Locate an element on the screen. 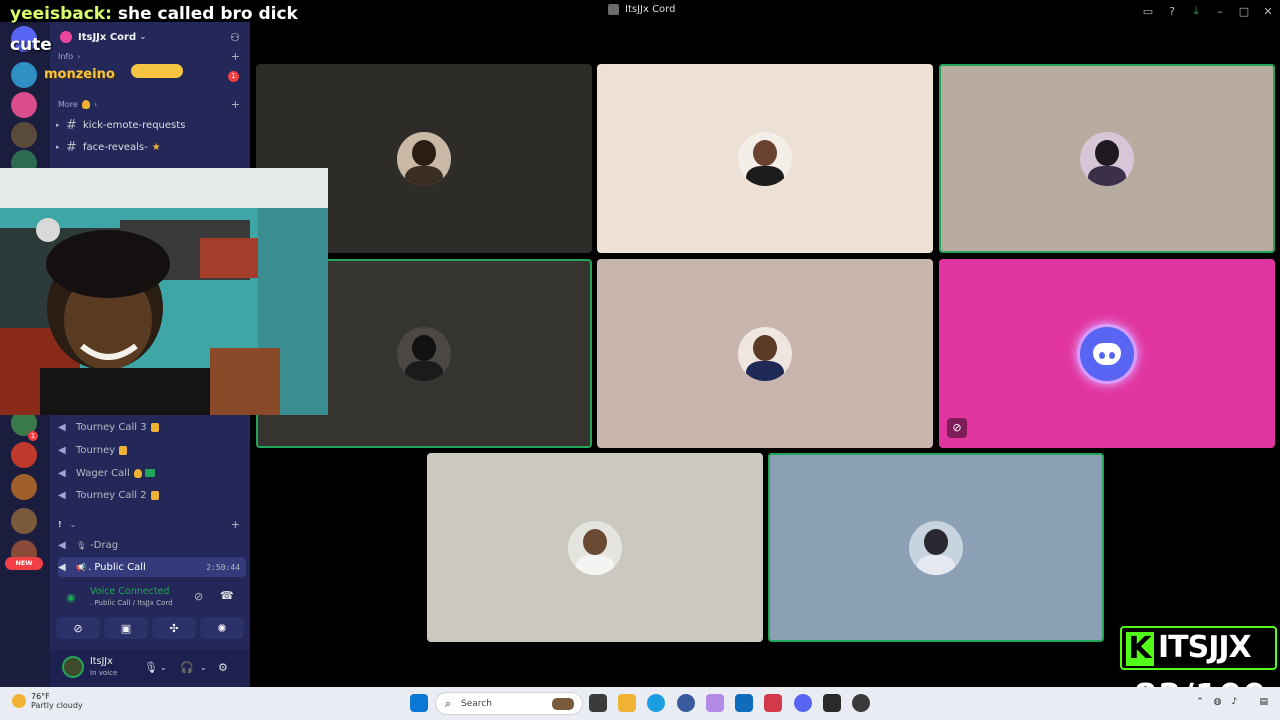  chevron-up-icon: ⌃ is located at coordinates (1200, 702).